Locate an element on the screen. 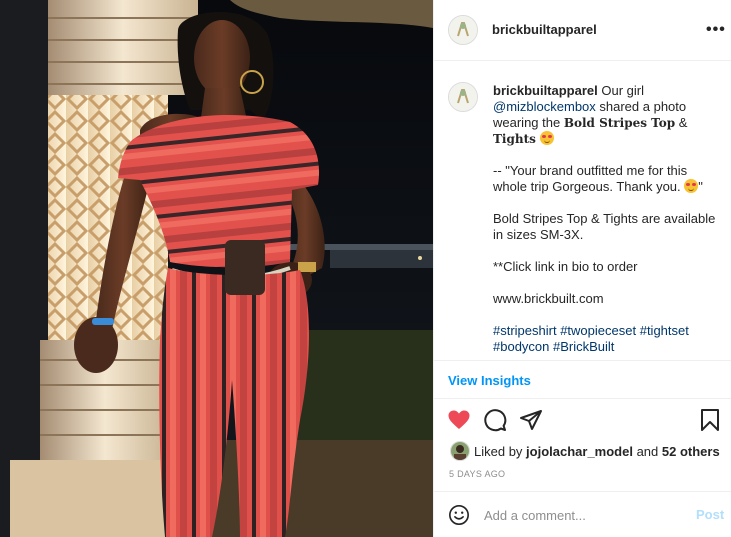 The width and height of the screenshot is (731, 537). bookmark-icon is located at coordinates (710, 420).